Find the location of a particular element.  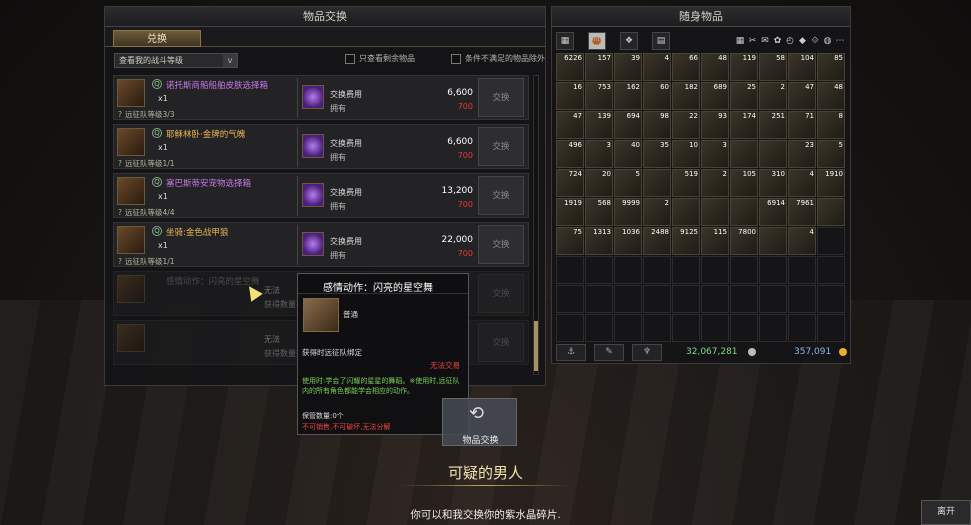

leave-button: 离开 is located at coordinates (946, 512).